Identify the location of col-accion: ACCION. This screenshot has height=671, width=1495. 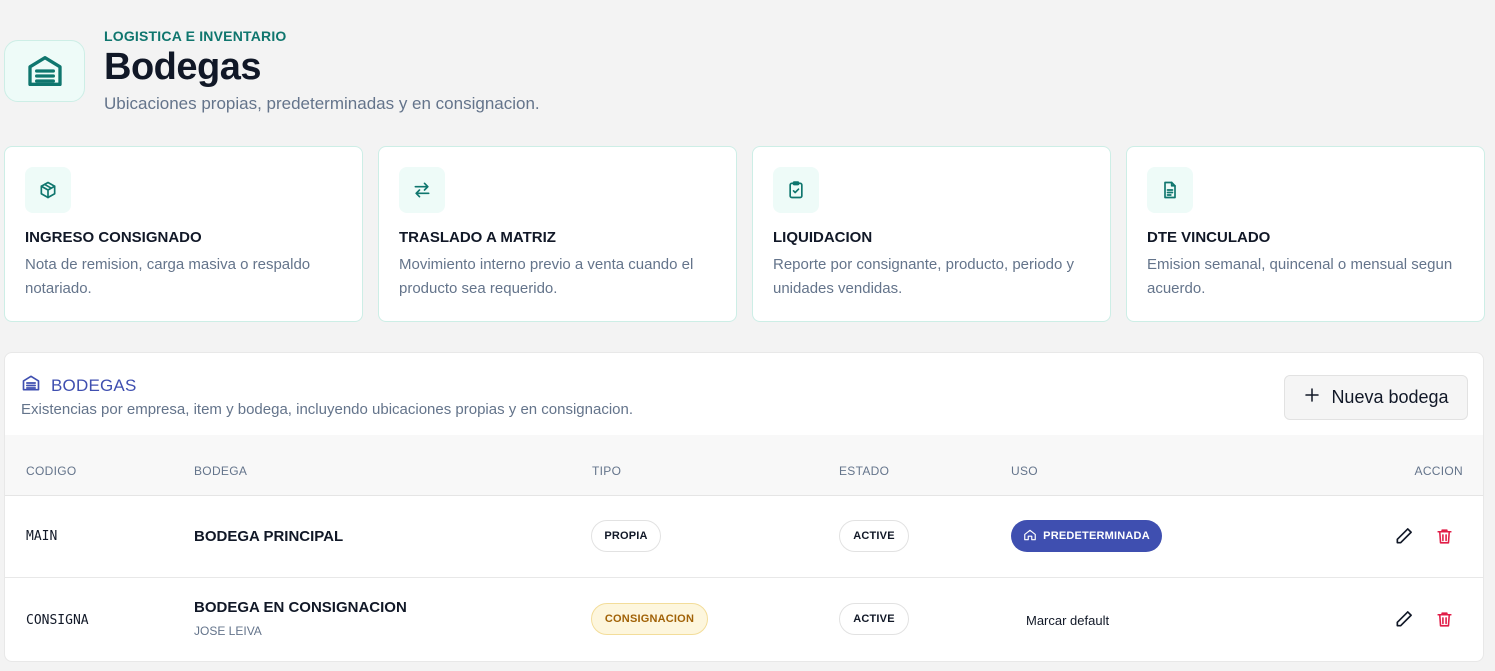
(1438, 471).